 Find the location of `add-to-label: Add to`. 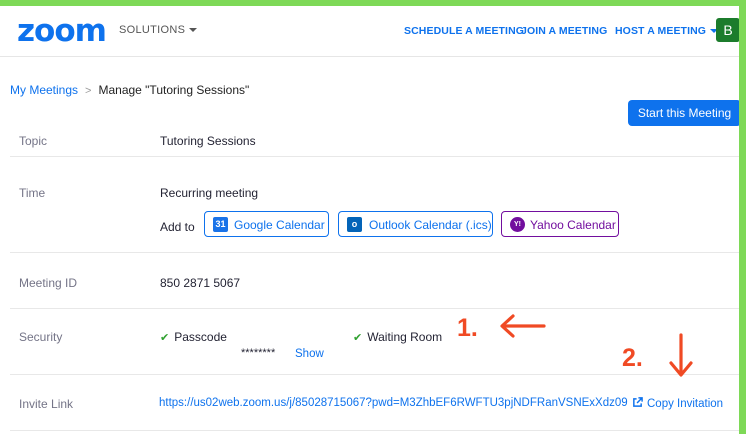

add-to-label: Add to is located at coordinates (177, 227).